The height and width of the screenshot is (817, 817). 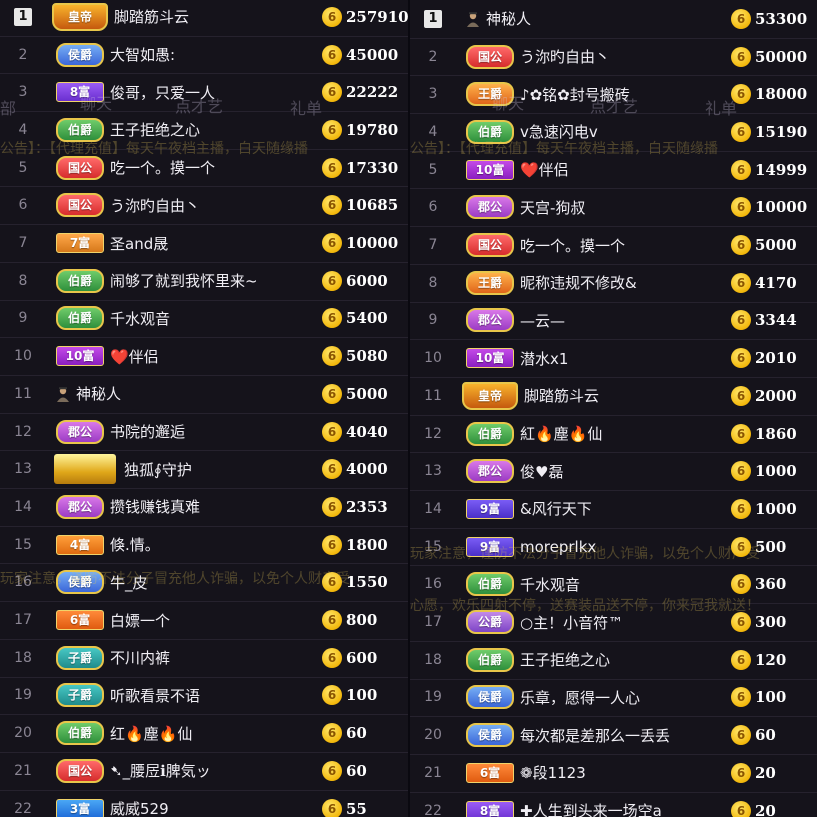 What do you see at coordinates (216, 620) in the screenshot?
I see `user-name: 白嫖一个` at bounding box center [216, 620].